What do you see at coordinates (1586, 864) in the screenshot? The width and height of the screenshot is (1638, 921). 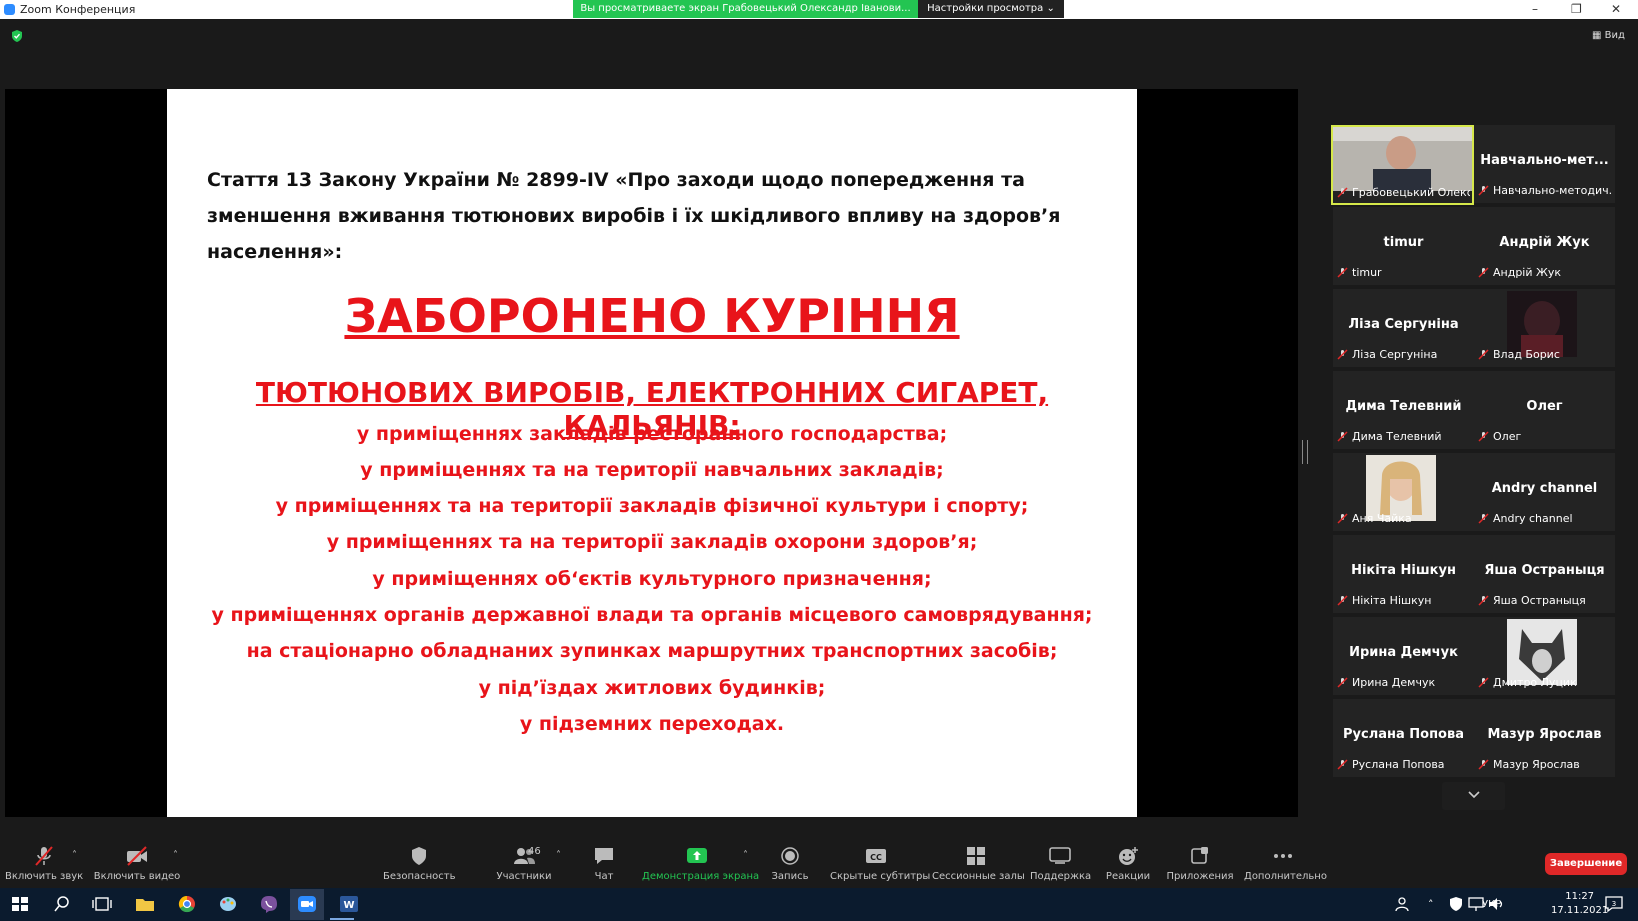 I see `end-meeting-button: Завершение` at bounding box center [1586, 864].